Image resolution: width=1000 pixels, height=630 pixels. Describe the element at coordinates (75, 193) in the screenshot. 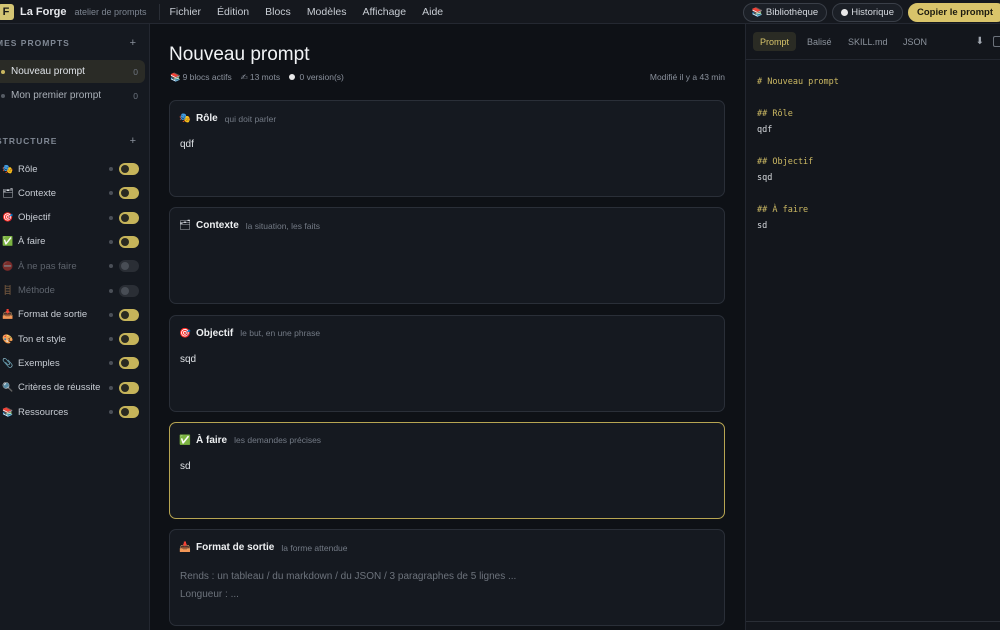

I see `structure-item-contexte: 🗂 Contexte` at that location.